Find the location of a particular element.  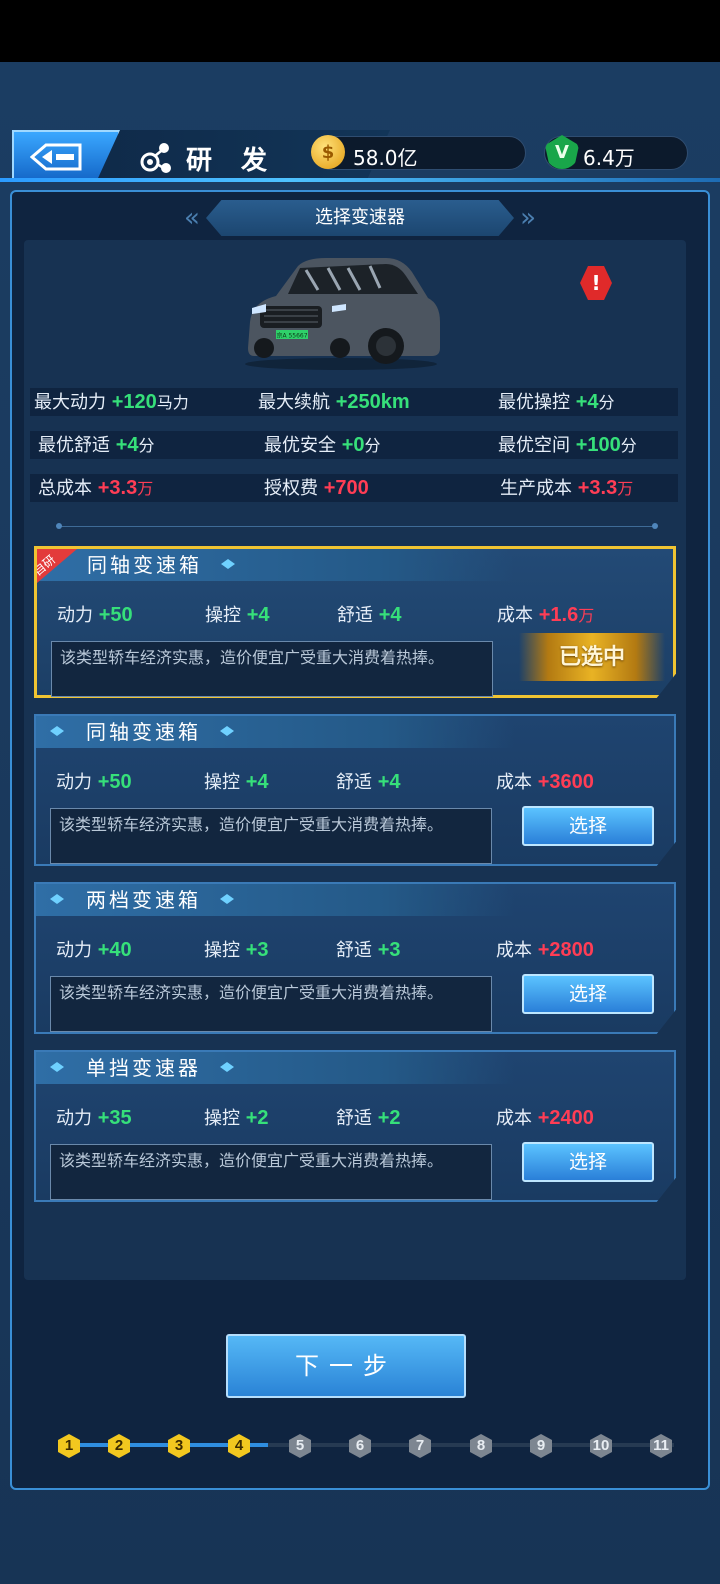

comfort-value: +2 is located at coordinates (389, 1118).